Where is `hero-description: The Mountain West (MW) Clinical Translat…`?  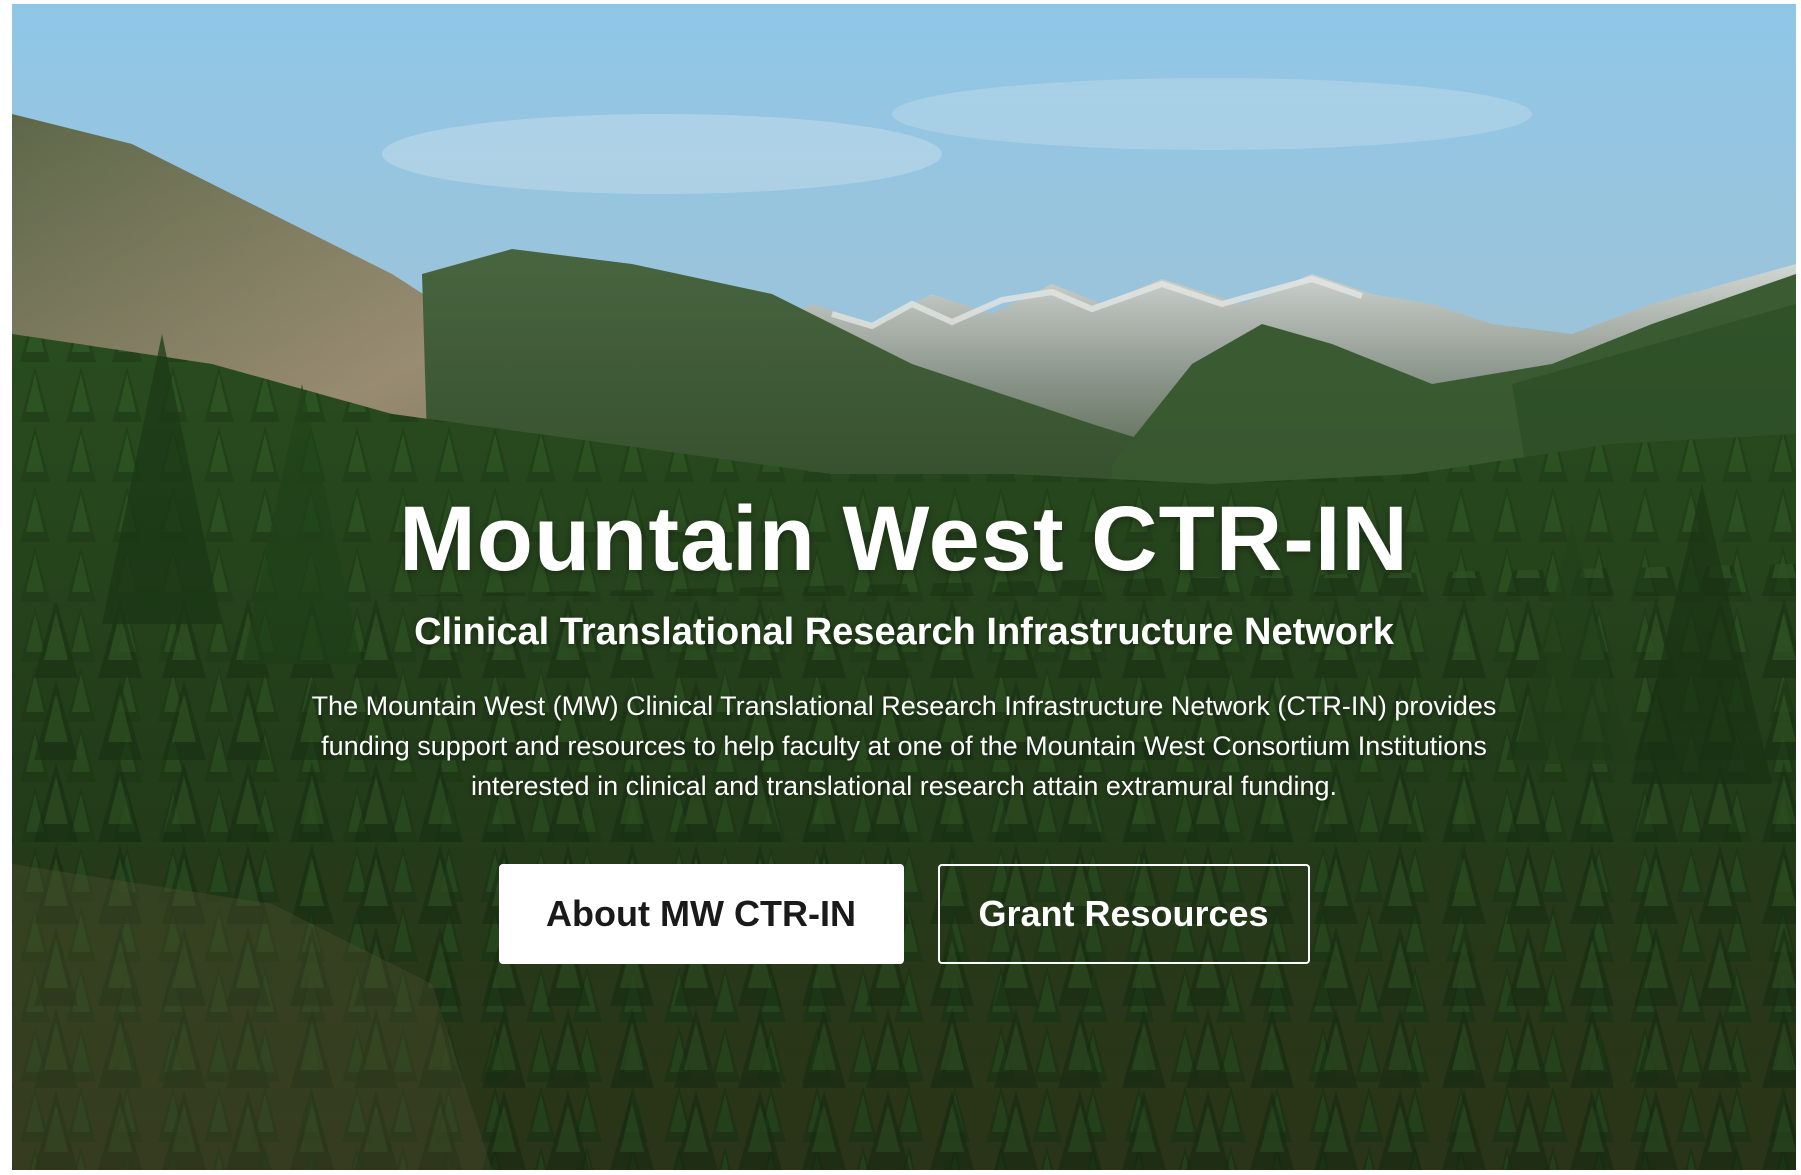 hero-description: The Mountain West (MW) Clinical Translat… is located at coordinates (904, 746).